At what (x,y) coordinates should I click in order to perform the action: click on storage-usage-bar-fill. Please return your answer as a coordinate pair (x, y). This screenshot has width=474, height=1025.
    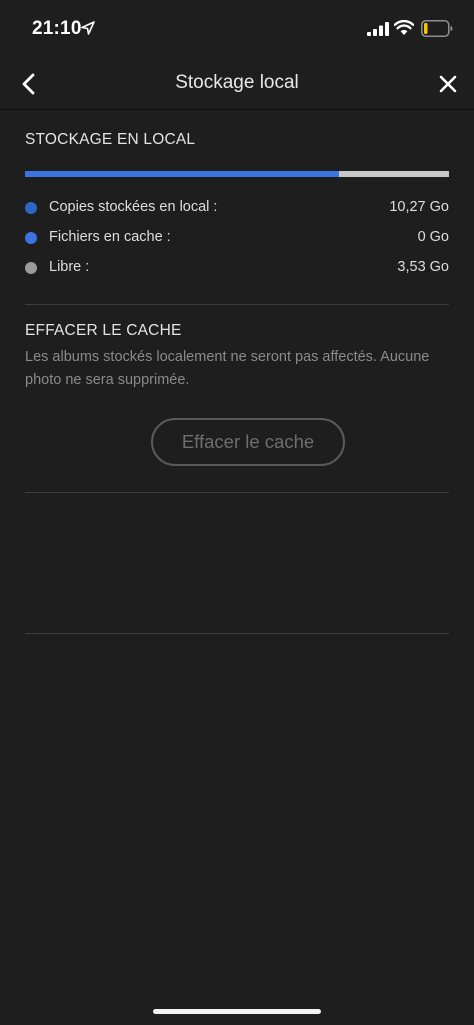
    Looking at the image, I should click on (182, 174).